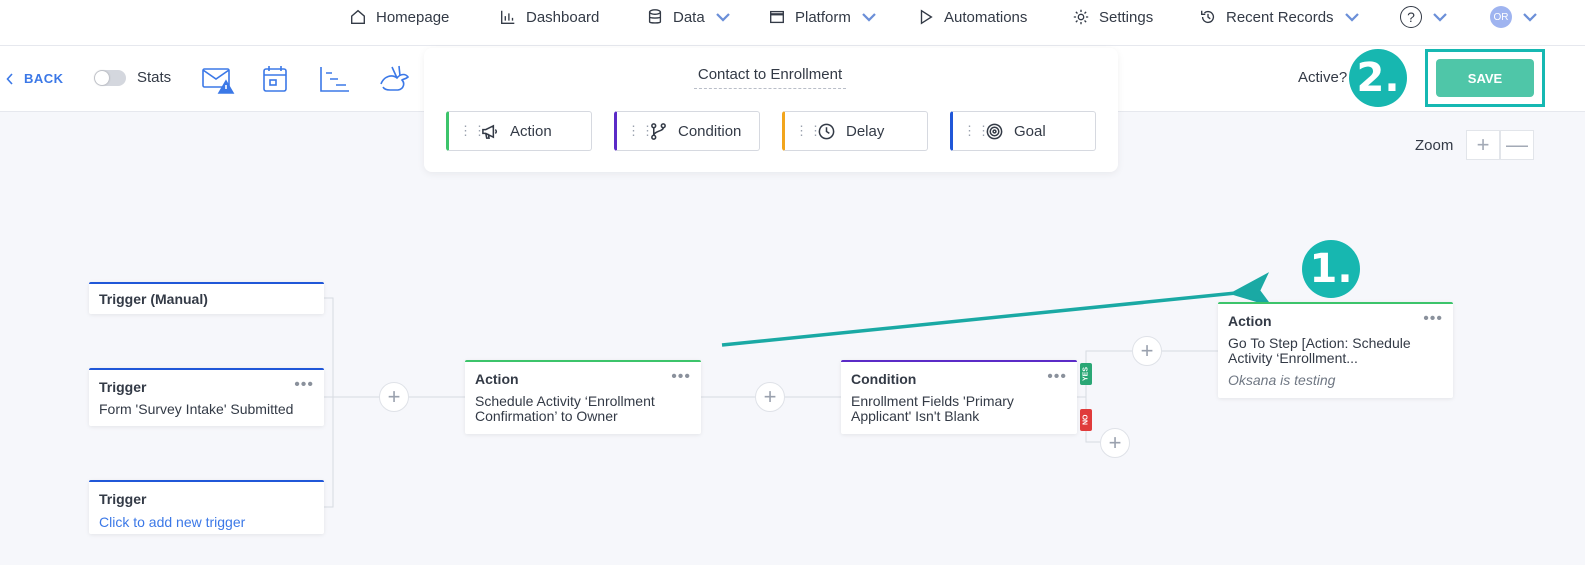 This screenshot has height=565, width=1585. What do you see at coordinates (1282, 380) in the screenshot?
I see `node-note: Oksana is testing` at bounding box center [1282, 380].